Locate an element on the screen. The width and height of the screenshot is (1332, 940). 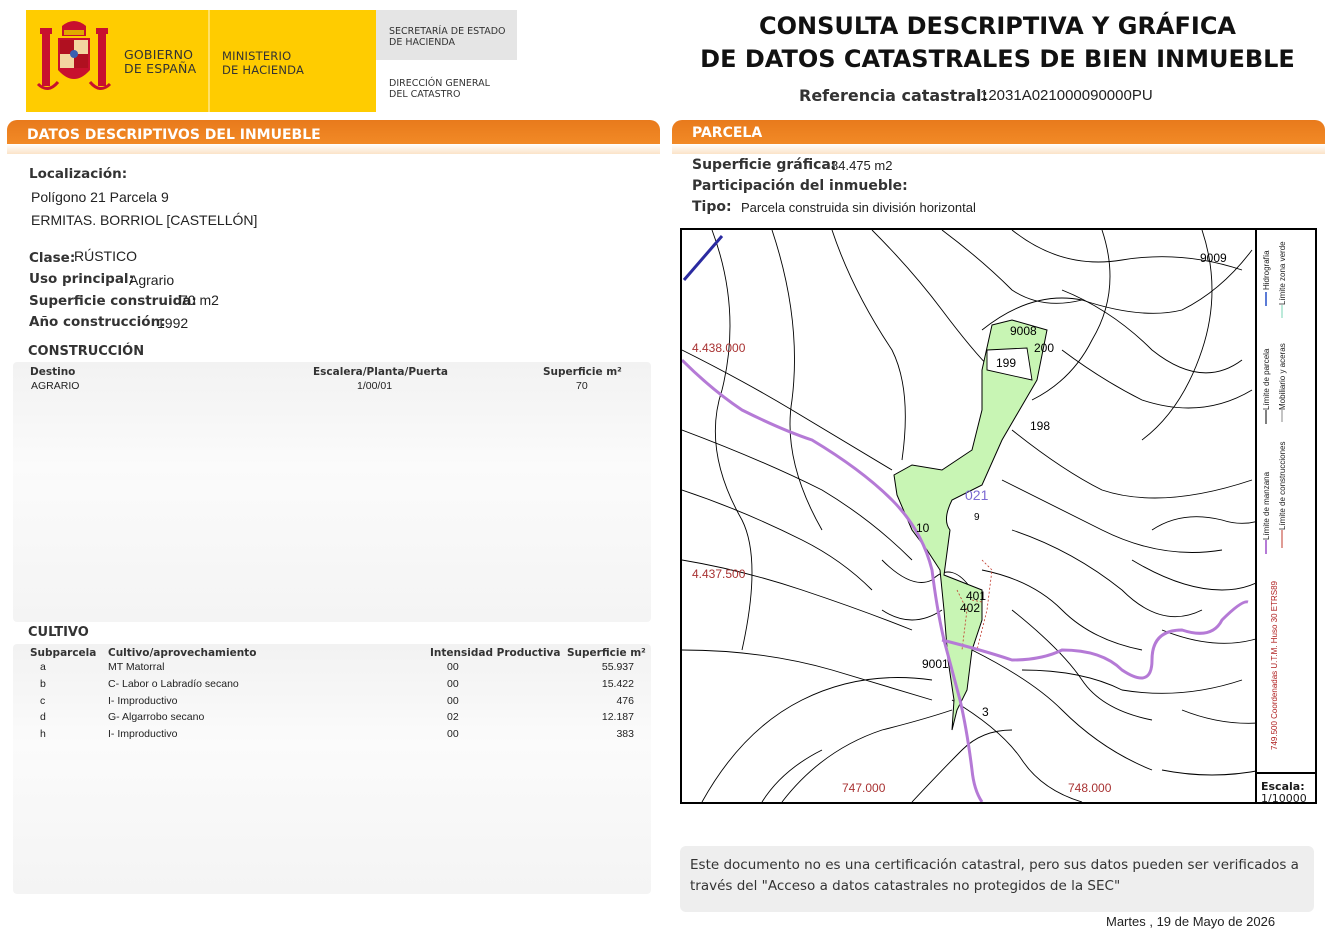
column-header: Intensidad Productiva is located at coordinates (495, 653).